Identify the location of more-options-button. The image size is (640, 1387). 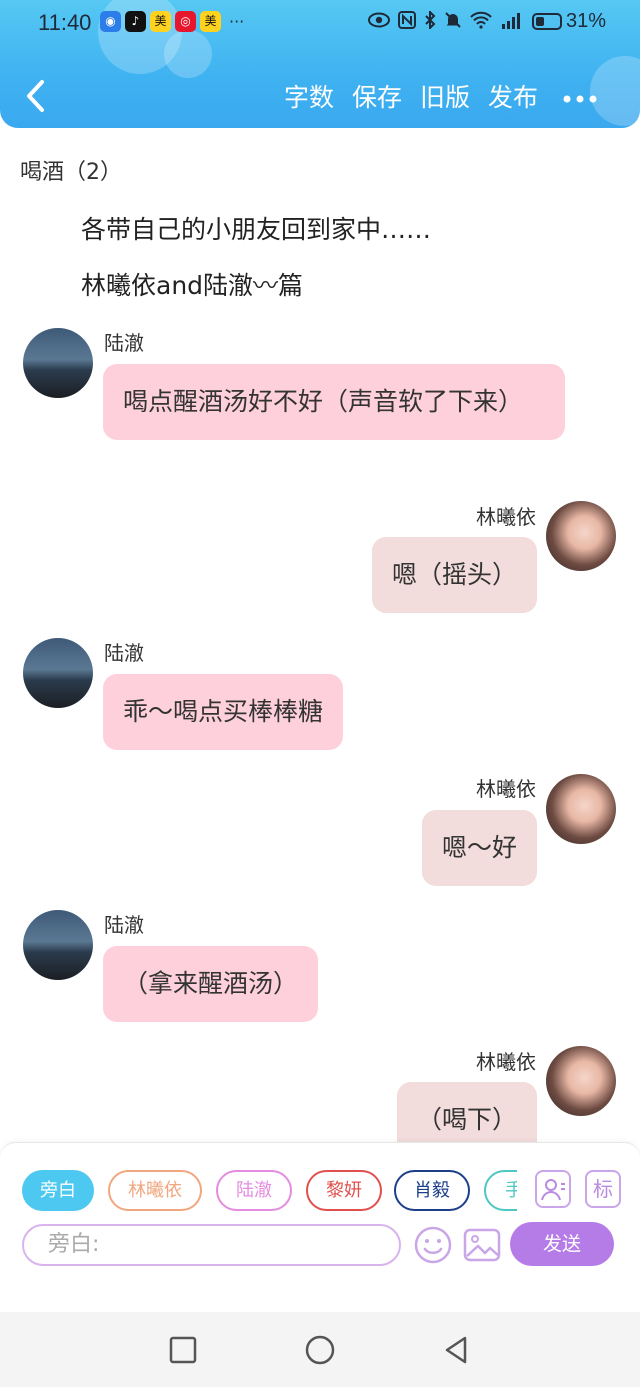
(580, 97).